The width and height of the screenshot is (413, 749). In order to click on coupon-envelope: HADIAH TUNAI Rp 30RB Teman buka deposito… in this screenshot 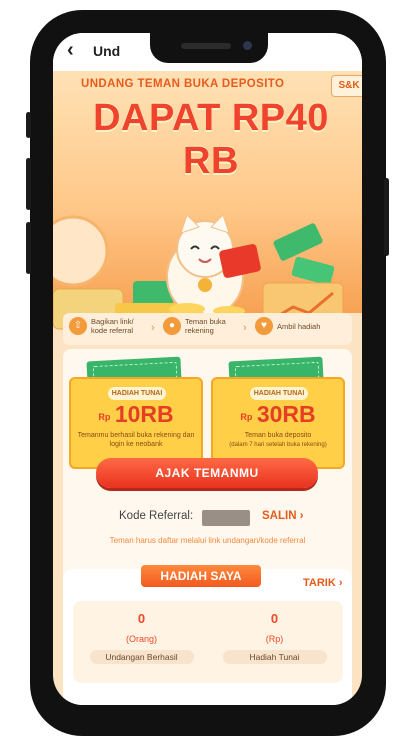, I will do `click(278, 423)`.